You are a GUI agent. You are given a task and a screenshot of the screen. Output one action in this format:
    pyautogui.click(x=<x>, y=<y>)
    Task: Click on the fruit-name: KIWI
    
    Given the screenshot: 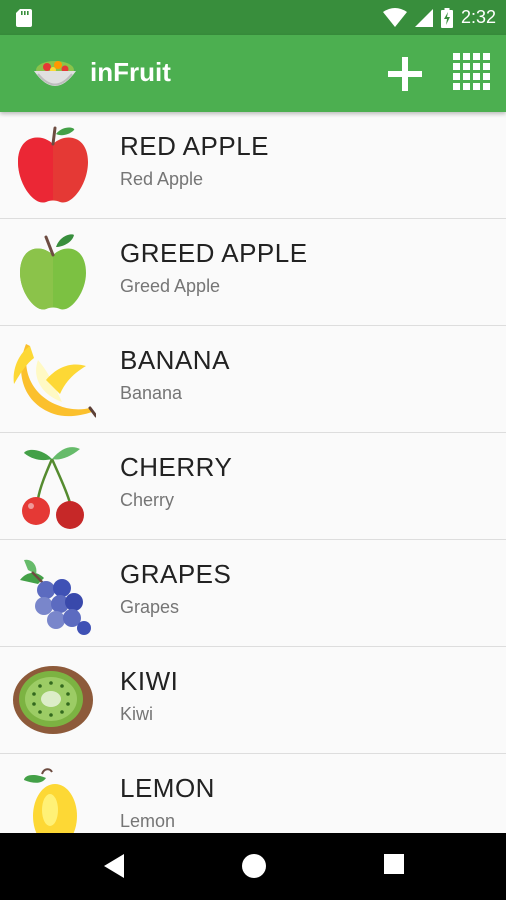 What is the action you would take?
    pyautogui.click(x=149, y=681)
    